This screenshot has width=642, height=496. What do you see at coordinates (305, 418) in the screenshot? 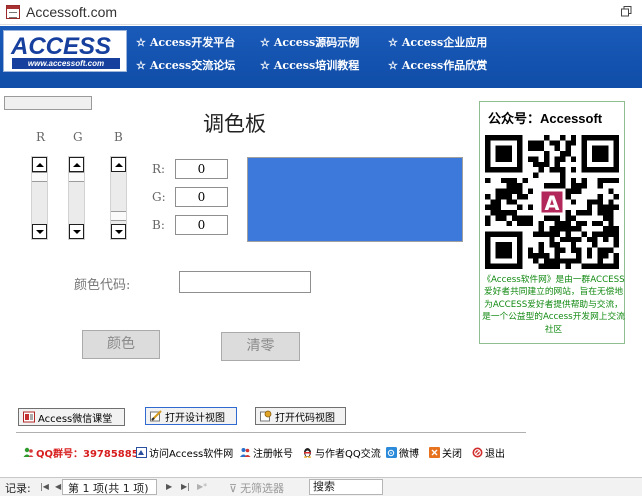
I see `open-code-view-label: 打开代码视图` at bounding box center [305, 418].